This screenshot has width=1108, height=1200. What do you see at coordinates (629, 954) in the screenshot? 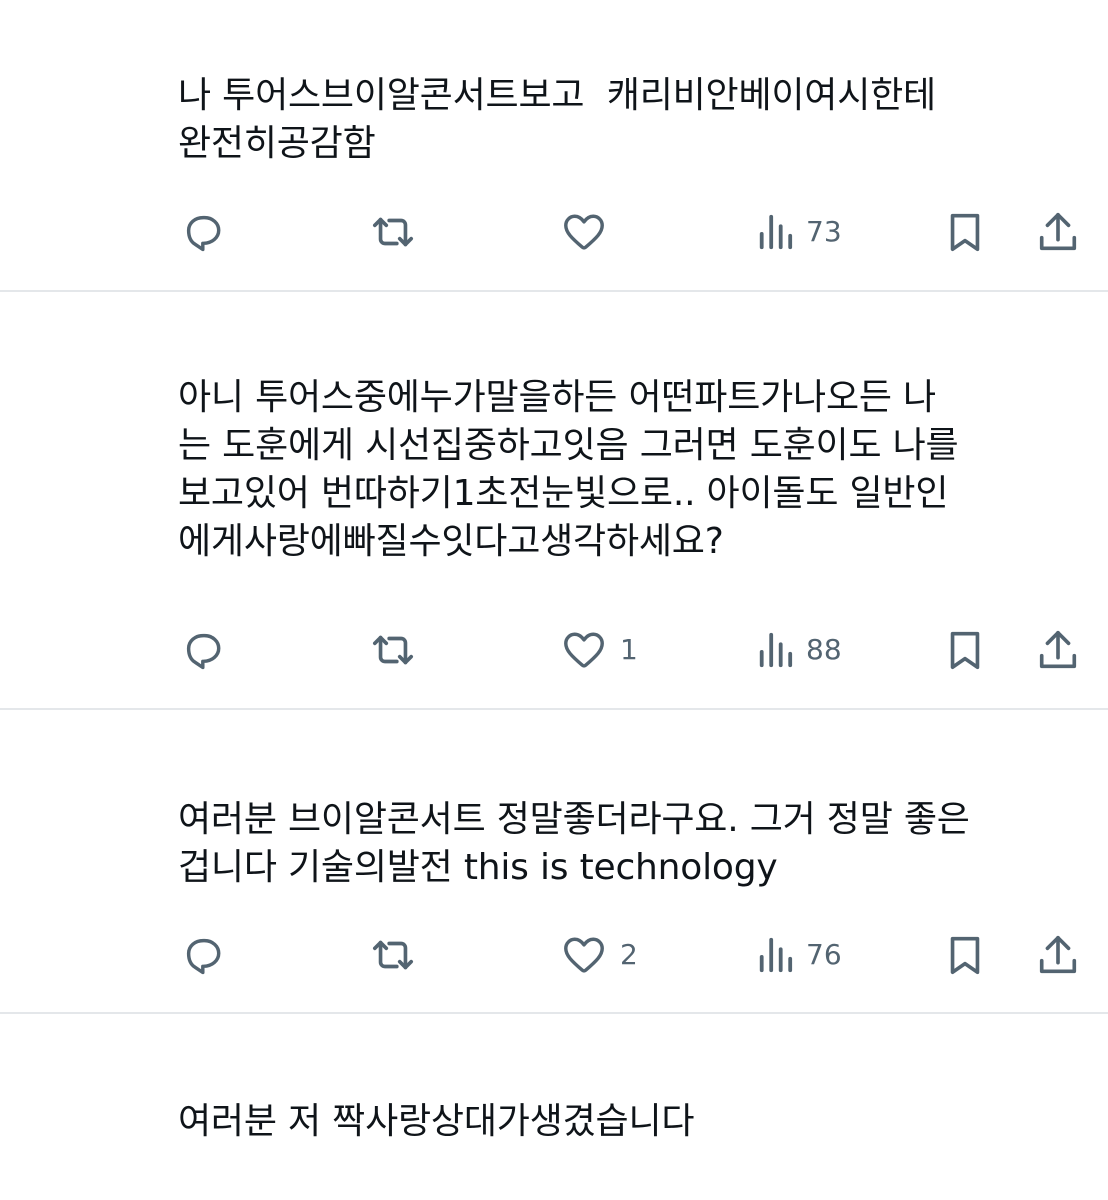
I see `like-count: 2` at bounding box center [629, 954].